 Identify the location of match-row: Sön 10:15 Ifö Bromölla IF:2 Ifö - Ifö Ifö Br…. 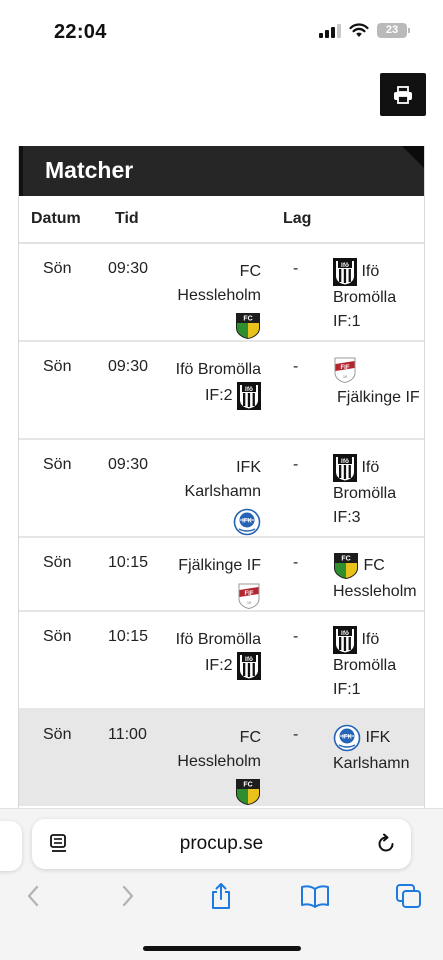
(221, 661).